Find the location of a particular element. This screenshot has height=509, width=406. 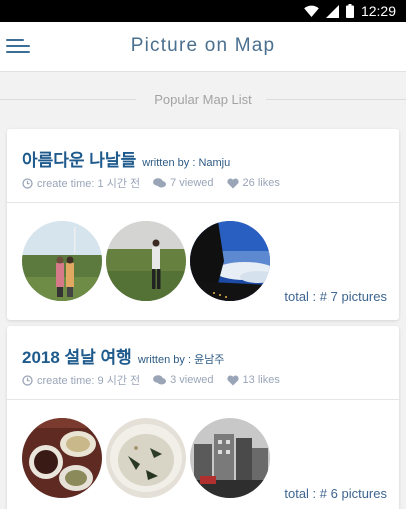

total-pictures: total : # 7 pictures is located at coordinates (335, 296).